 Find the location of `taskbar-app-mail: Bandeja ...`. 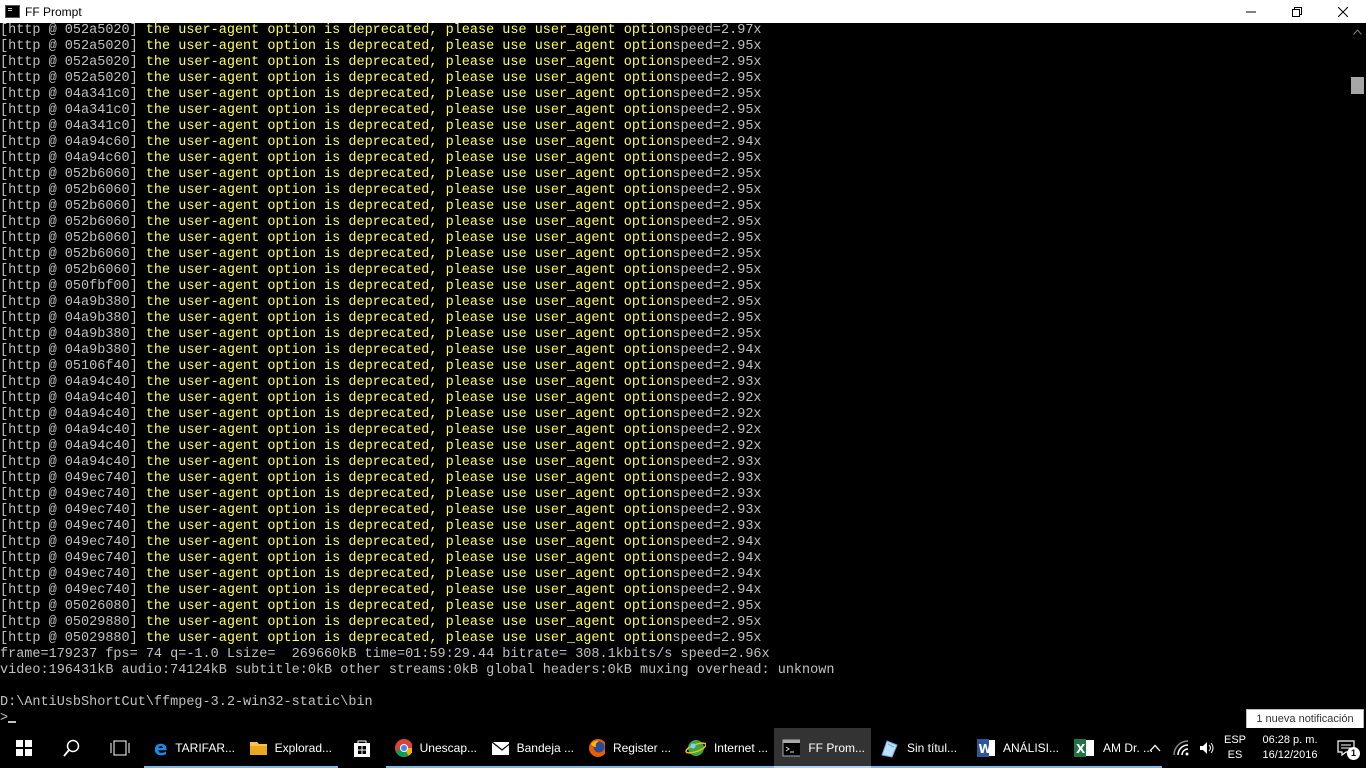

taskbar-app-mail: Bandeja ... is located at coordinates (531, 748).